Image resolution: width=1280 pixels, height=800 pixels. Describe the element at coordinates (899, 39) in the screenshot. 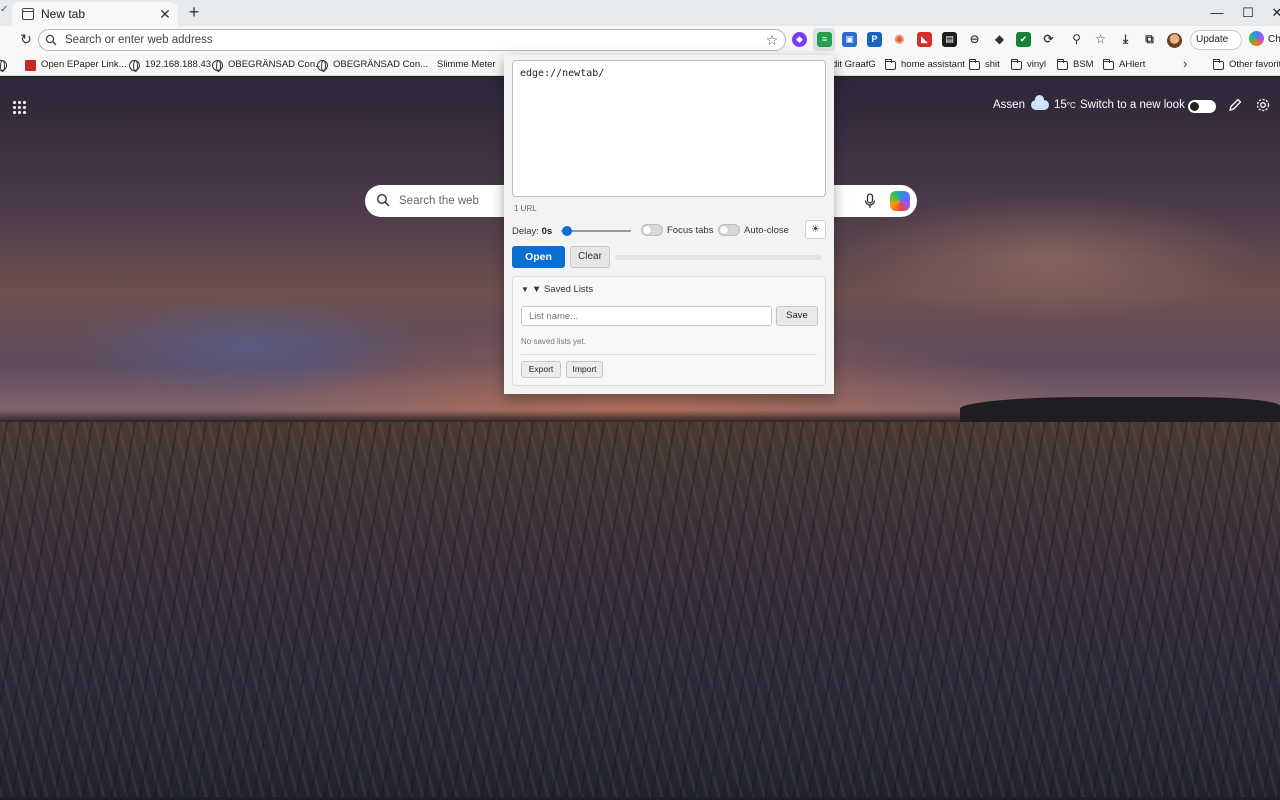

I see `extension-sun-icon: ✺` at that location.